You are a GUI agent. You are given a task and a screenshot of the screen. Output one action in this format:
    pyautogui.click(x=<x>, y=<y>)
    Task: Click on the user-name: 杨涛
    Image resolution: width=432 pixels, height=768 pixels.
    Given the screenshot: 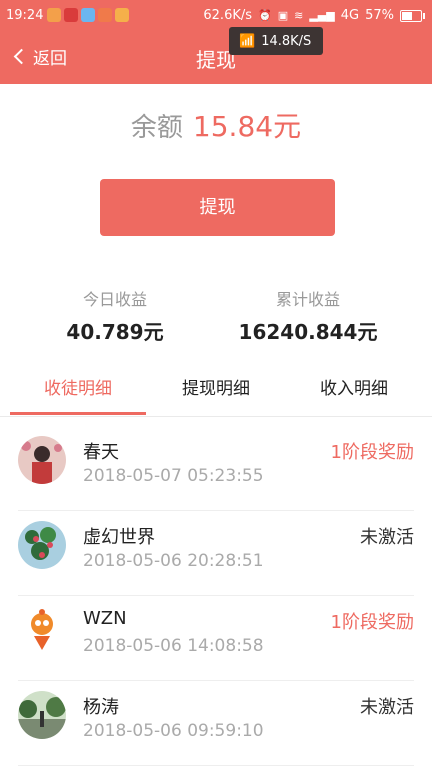 What is the action you would take?
    pyautogui.click(x=101, y=707)
    